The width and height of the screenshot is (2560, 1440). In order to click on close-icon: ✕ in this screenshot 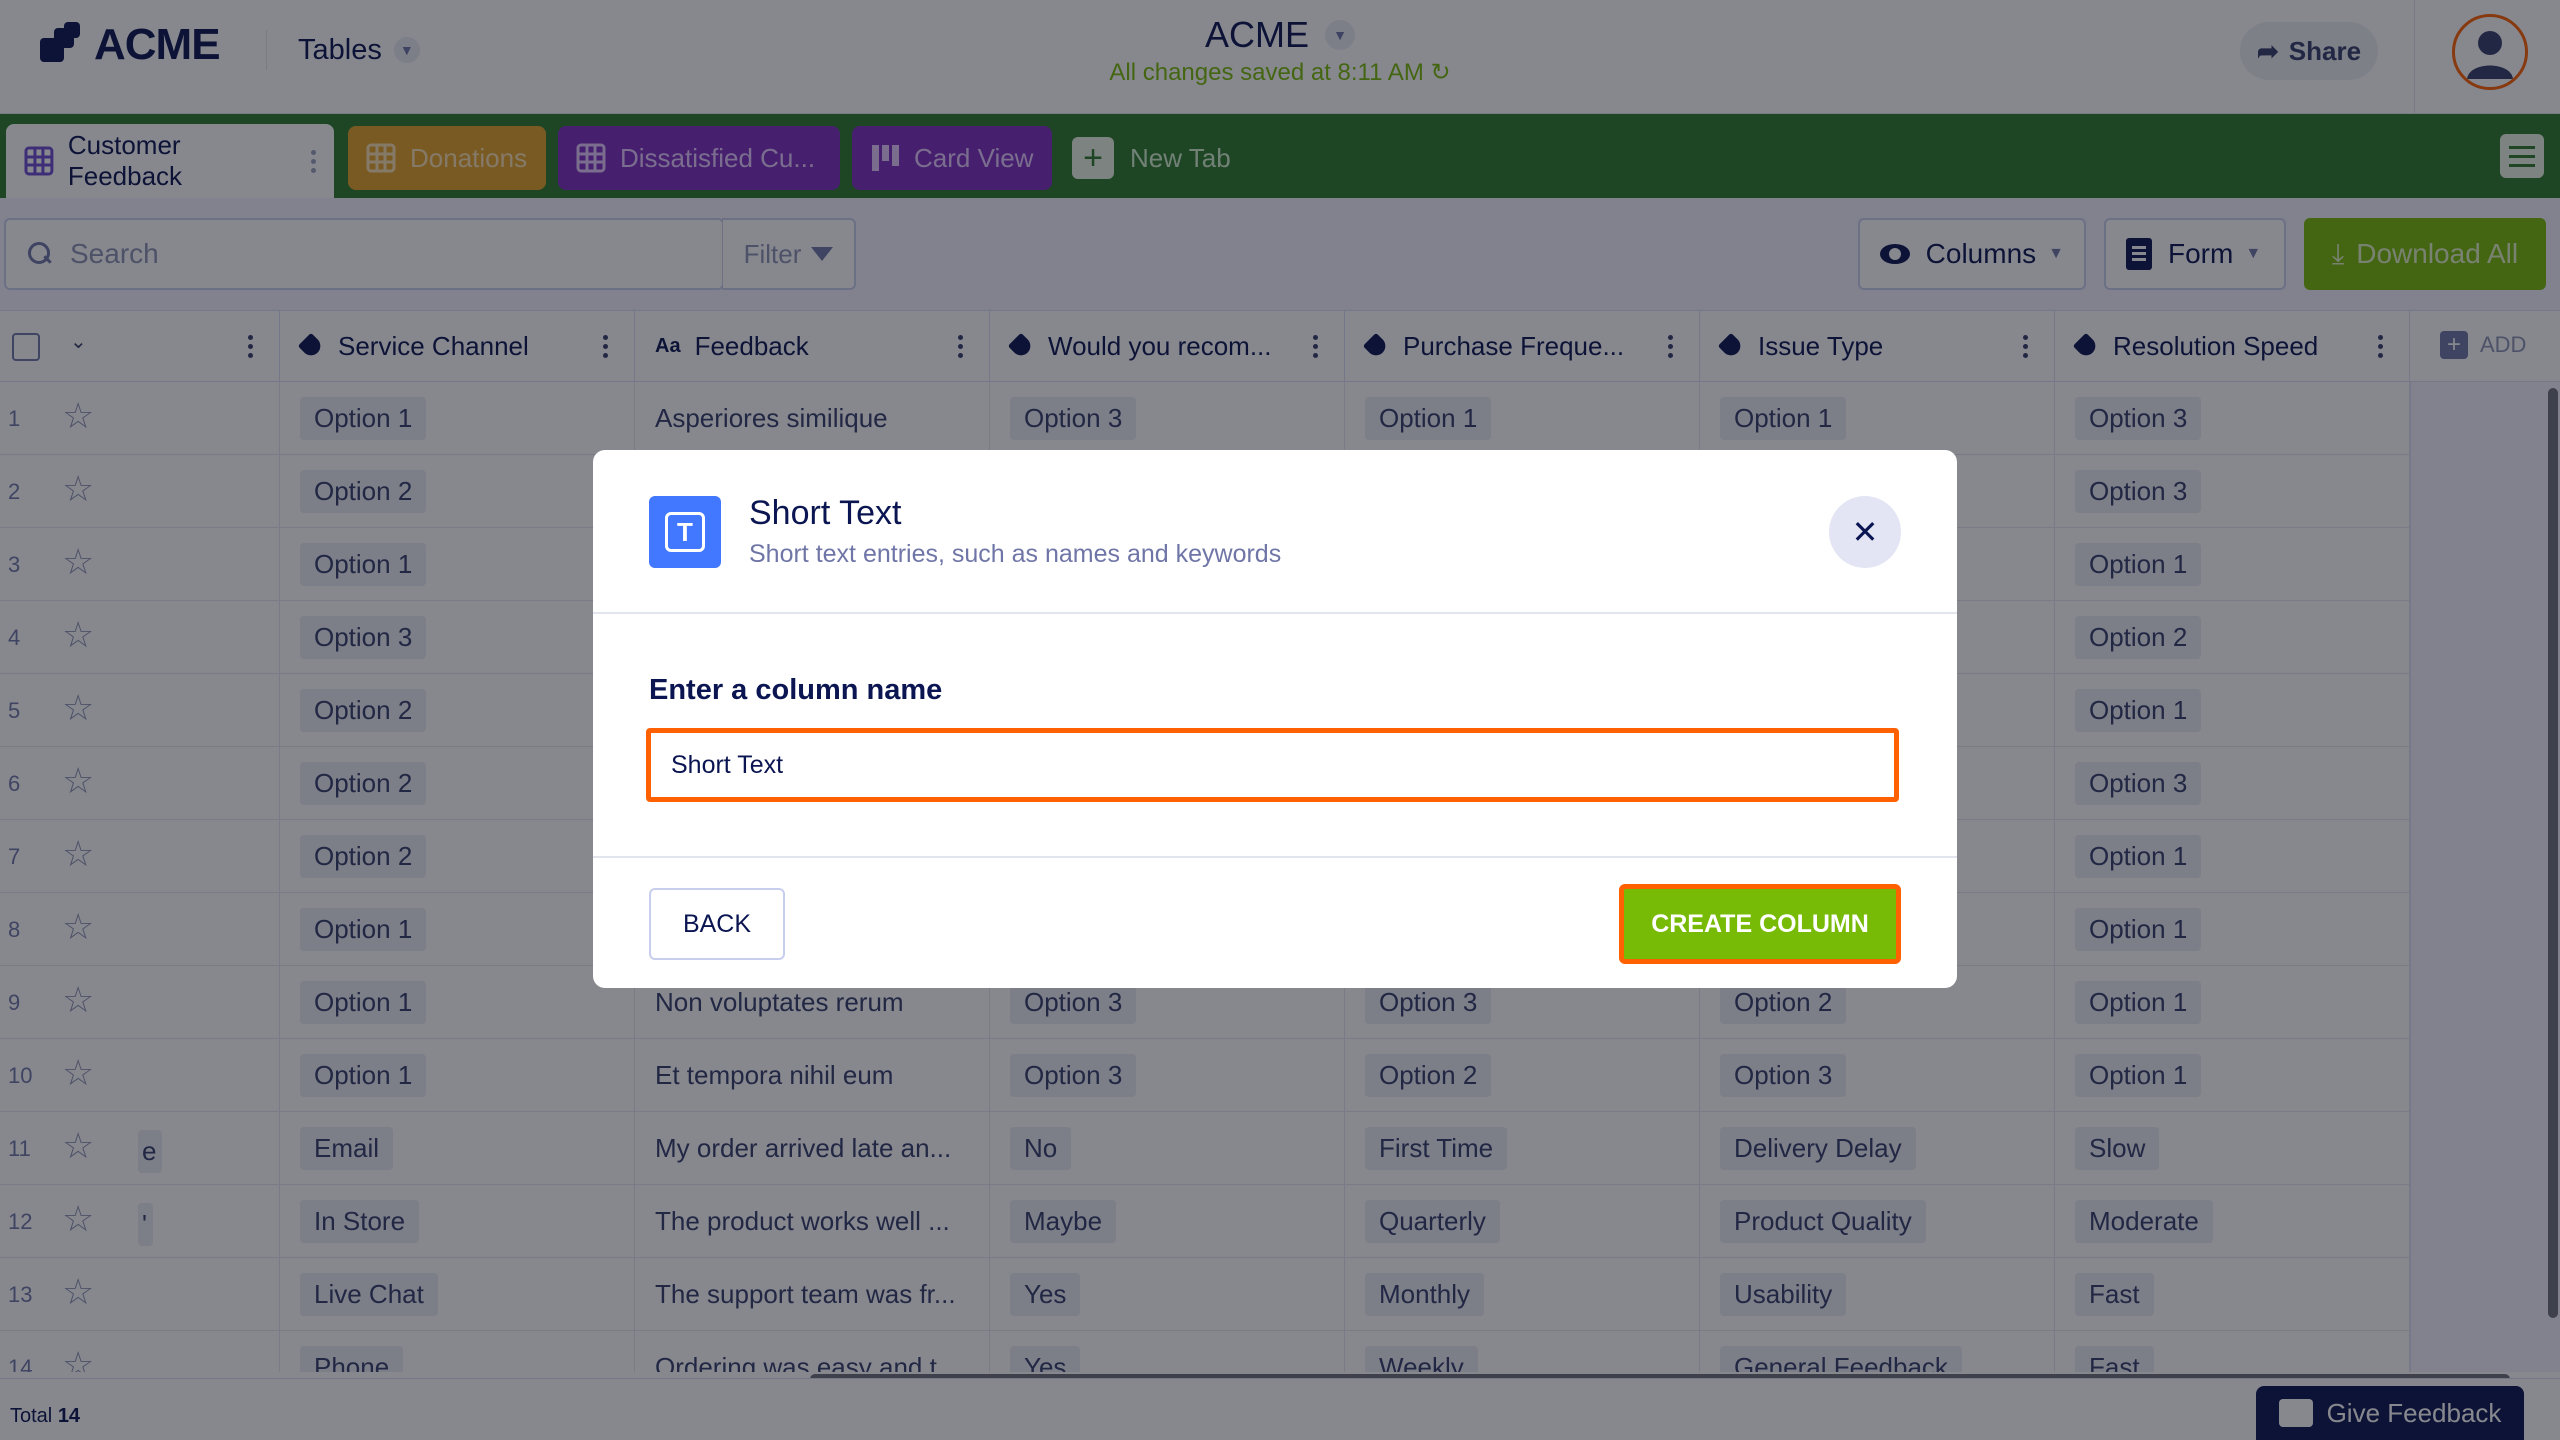, I will do `click(1865, 532)`.